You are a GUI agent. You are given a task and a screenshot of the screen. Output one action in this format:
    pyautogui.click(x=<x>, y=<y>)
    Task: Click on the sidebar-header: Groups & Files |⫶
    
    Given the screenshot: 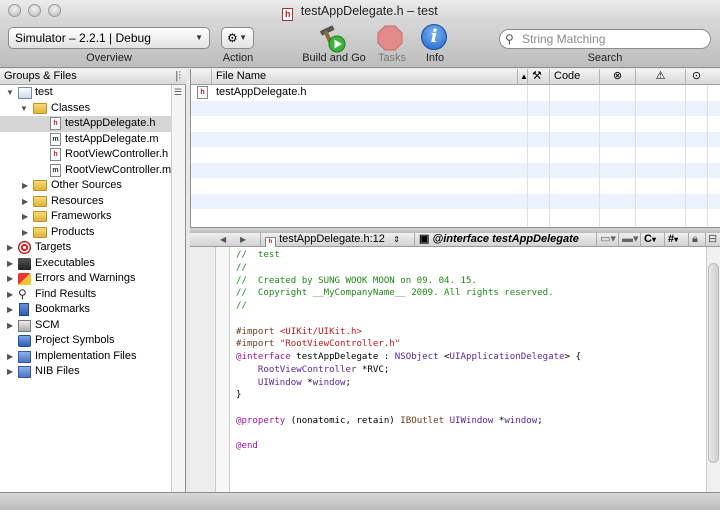 What is the action you would take?
    pyautogui.click(x=93, y=77)
    